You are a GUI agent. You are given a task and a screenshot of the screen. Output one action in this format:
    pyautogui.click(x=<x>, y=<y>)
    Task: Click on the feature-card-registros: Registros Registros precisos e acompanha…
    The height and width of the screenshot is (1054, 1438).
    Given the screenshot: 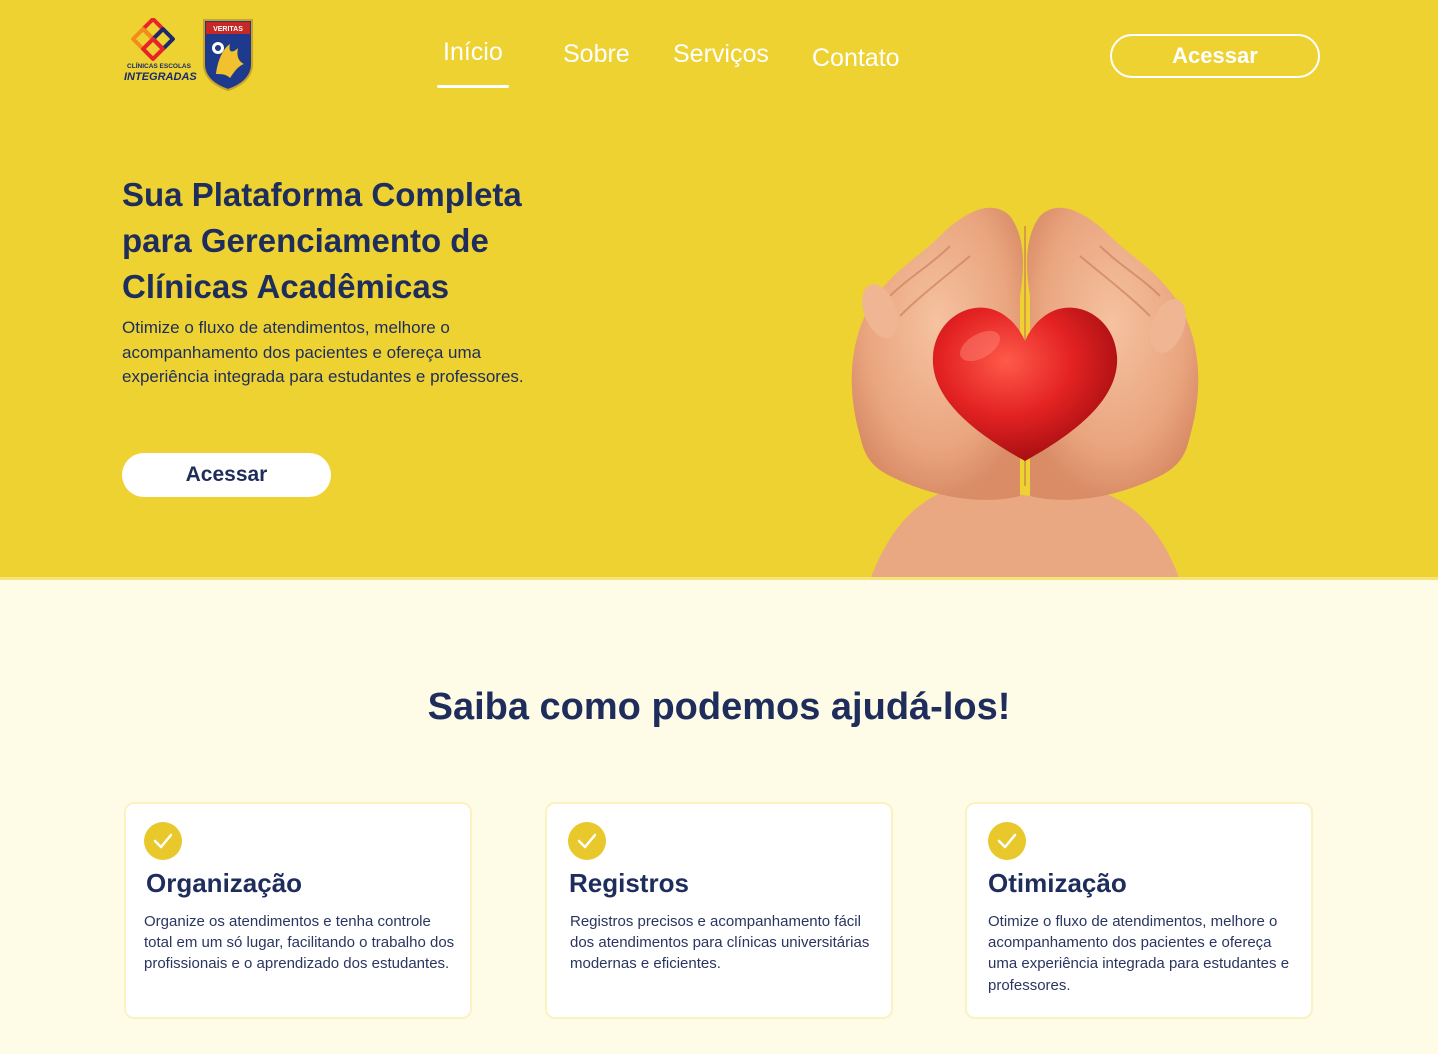 What is the action you would take?
    pyautogui.click(x=719, y=910)
    